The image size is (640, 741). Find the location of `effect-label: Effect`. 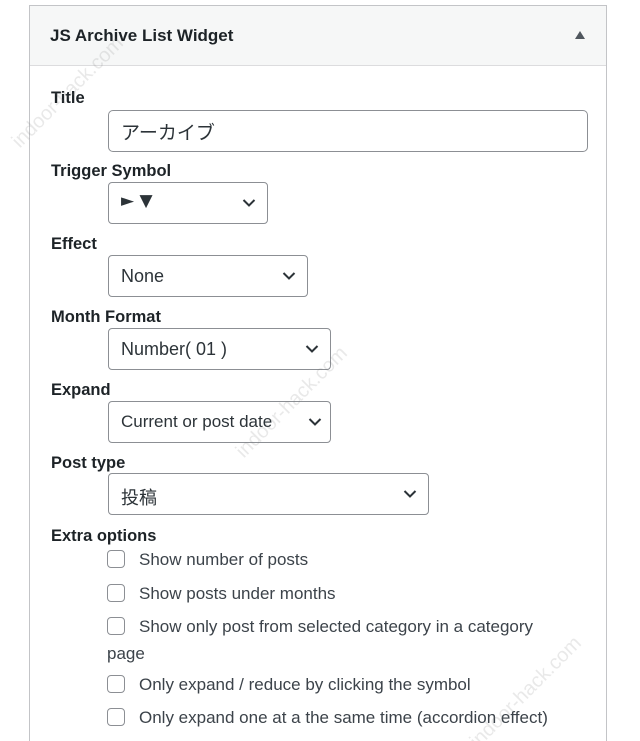

effect-label: Effect is located at coordinates (74, 244).